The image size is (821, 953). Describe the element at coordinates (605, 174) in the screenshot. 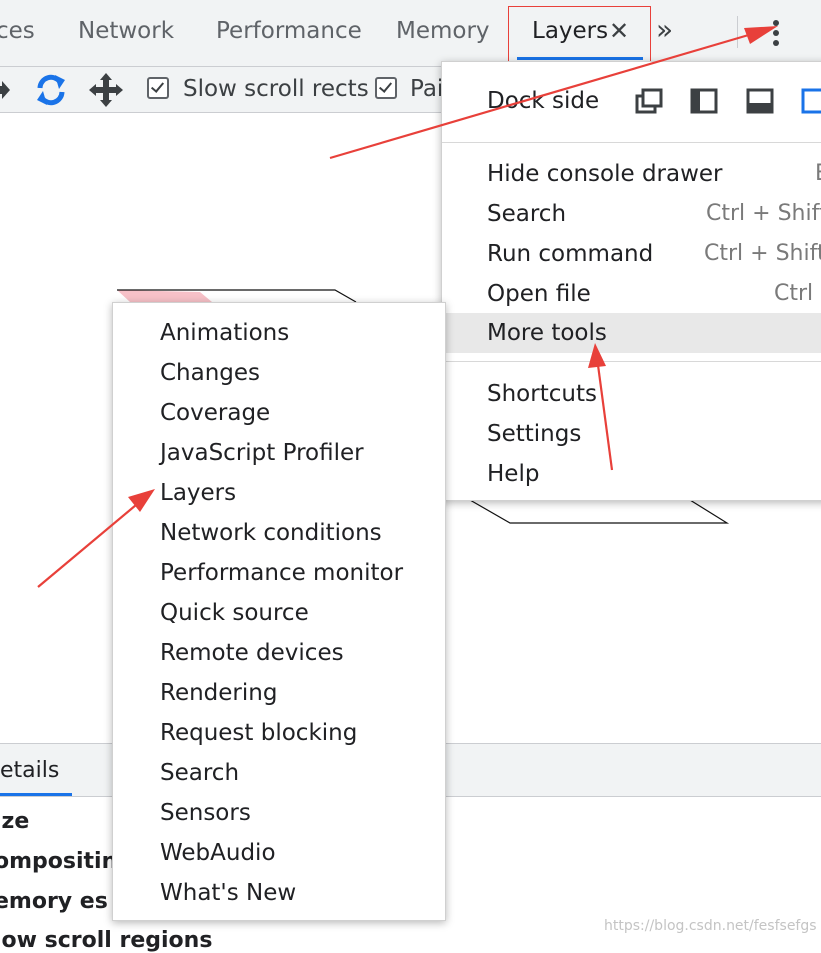

I see `menu-item-label: Hide console drawer` at that location.